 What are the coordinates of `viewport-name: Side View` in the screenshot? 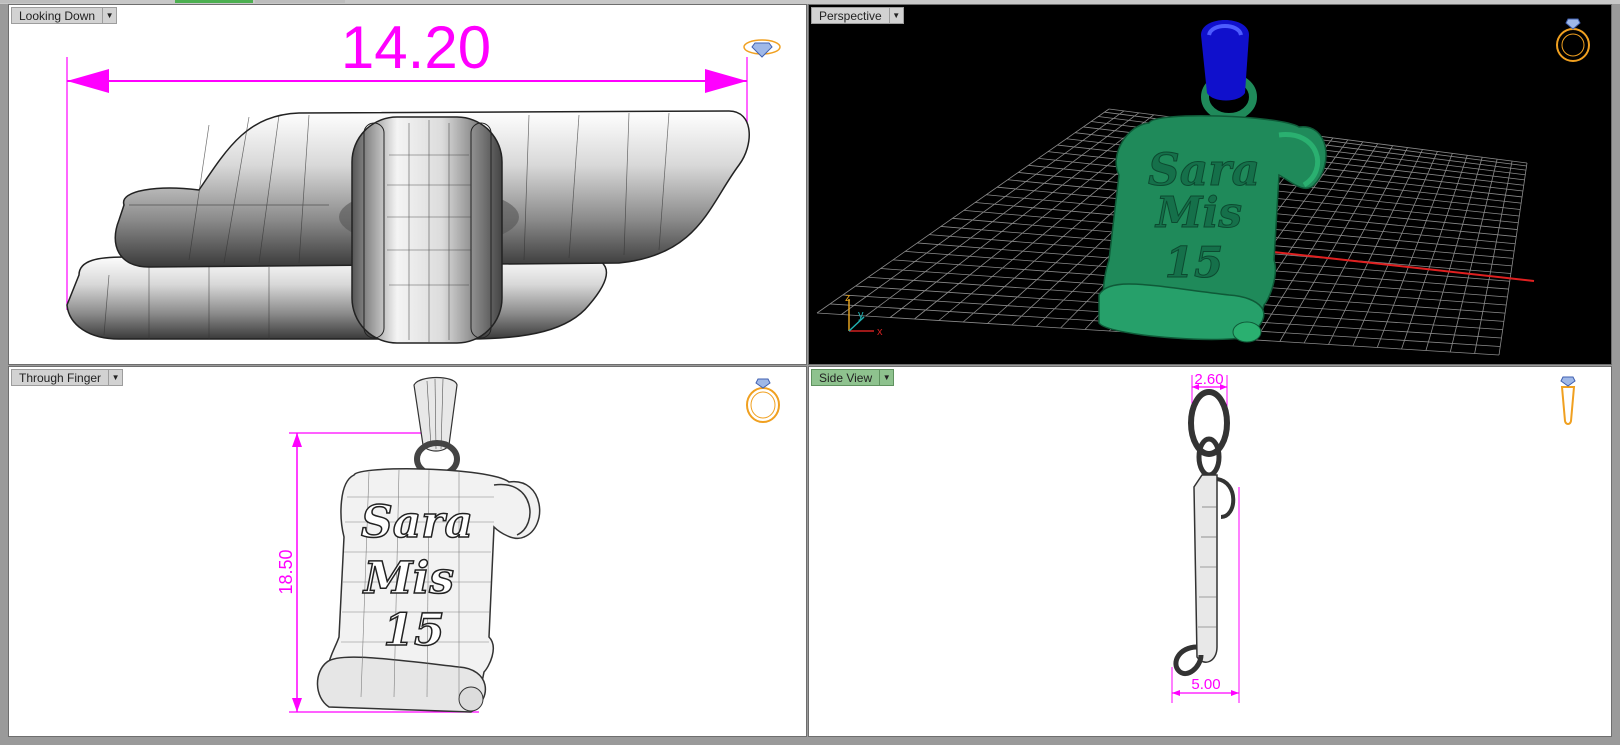 It's located at (845, 377).